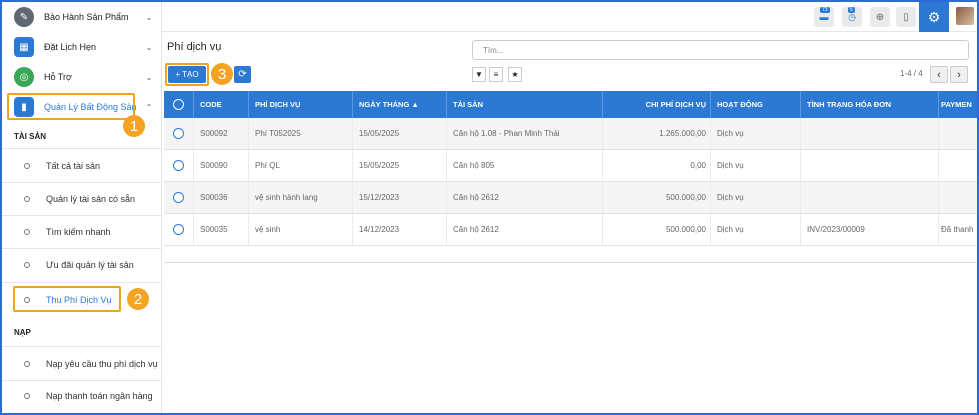 This screenshot has height=415, width=979. I want to click on globe-button: ⊕, so click(880, 17).